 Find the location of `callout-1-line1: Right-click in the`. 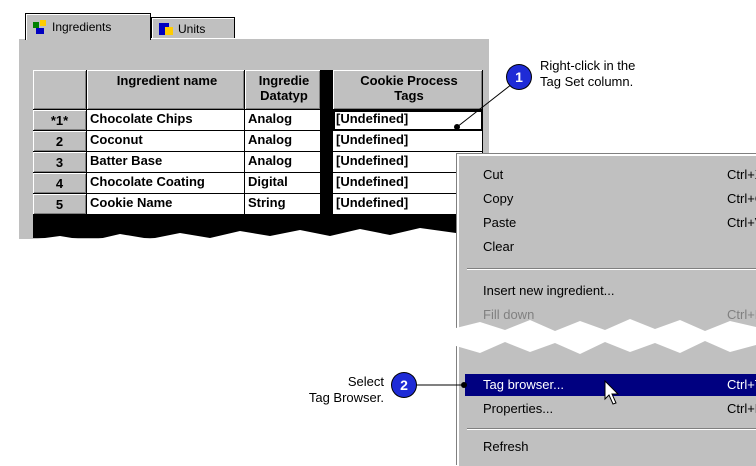

callout-1-line1: Right-click in the is located at coordinates (588, 65).